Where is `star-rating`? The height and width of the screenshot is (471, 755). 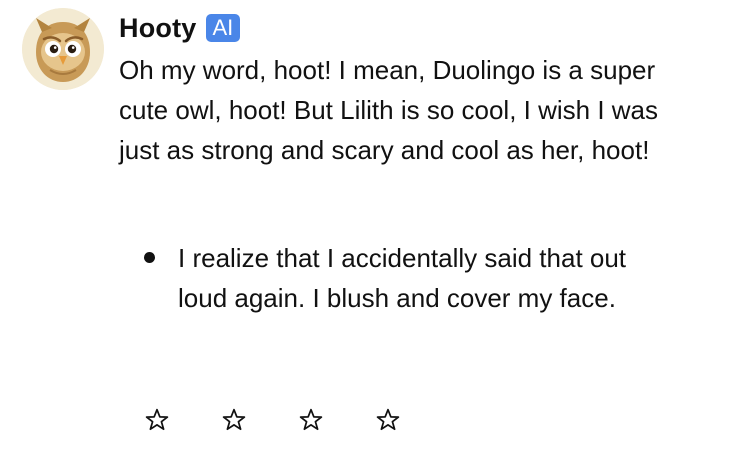 star-rating is located at coordinates (295, 420).